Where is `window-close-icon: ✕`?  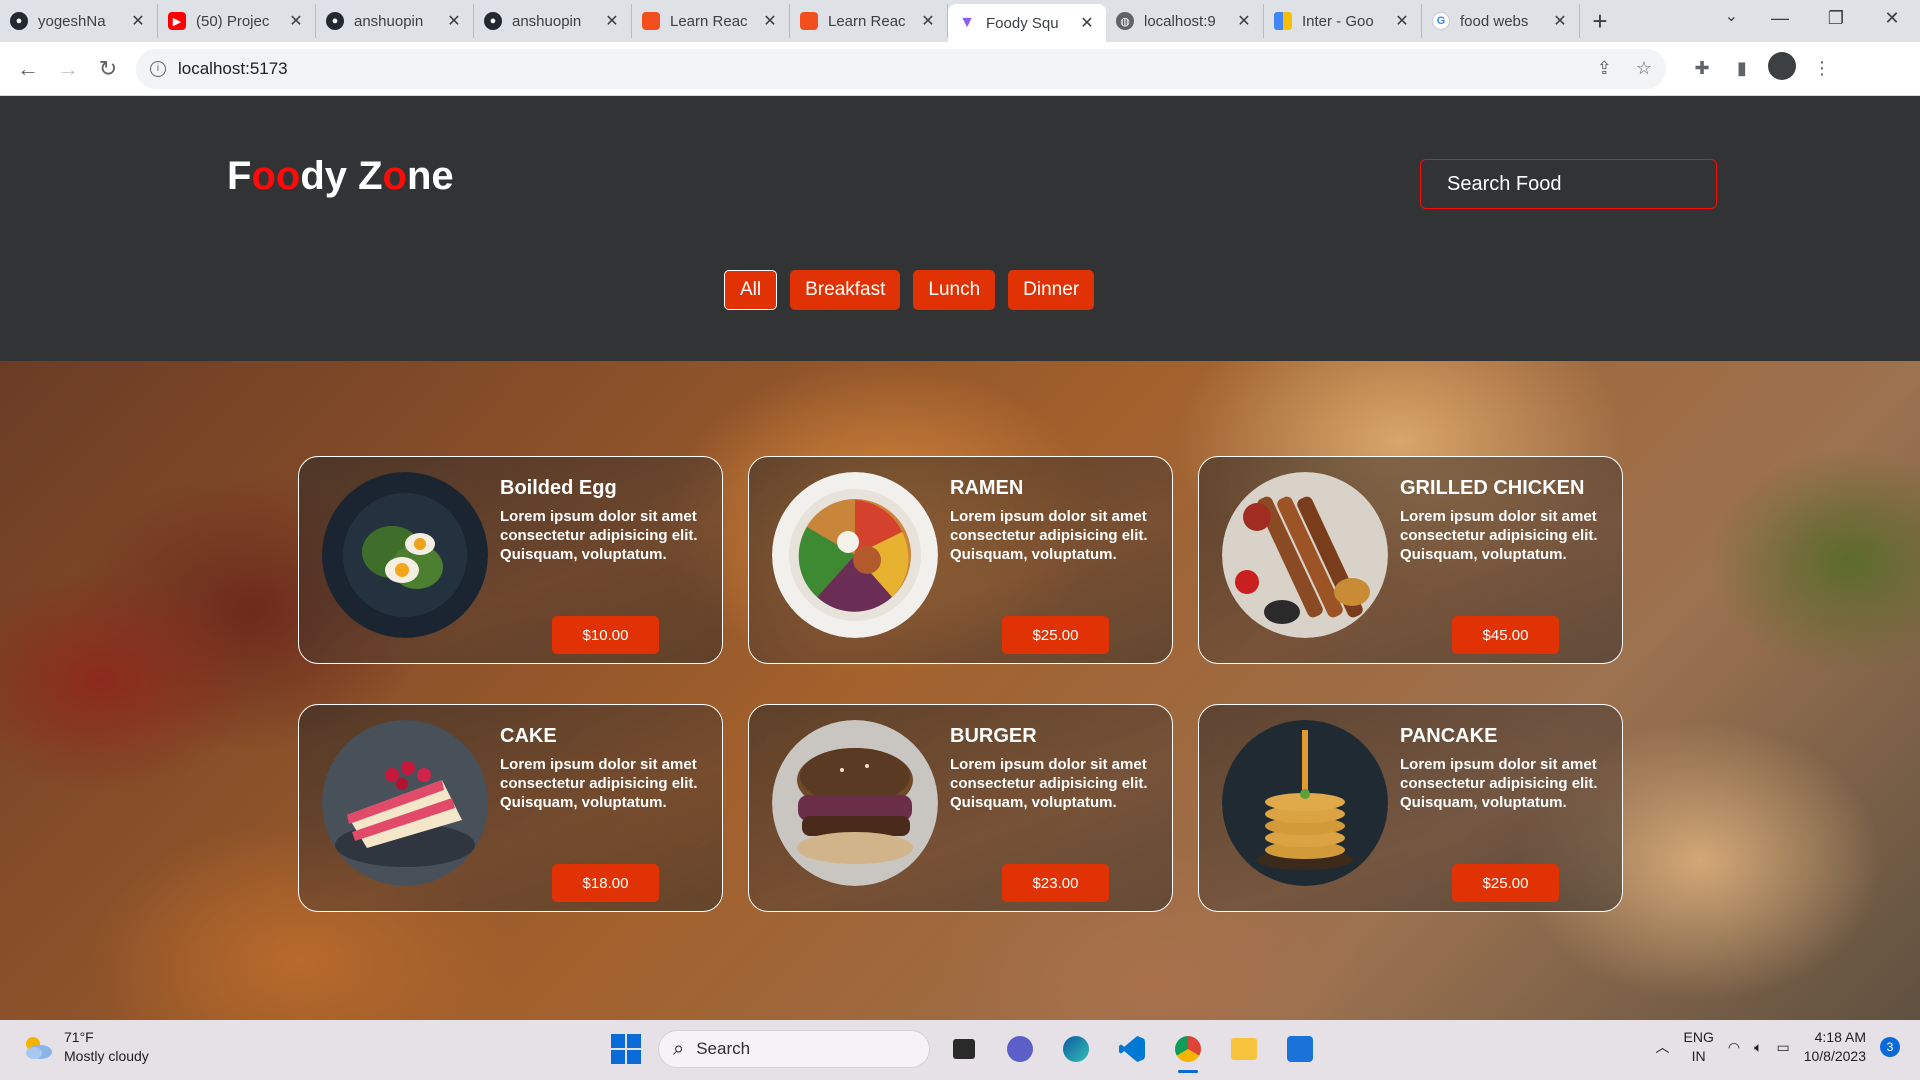 window-close-icon: ✕ is located at coordinates (1892, 18).